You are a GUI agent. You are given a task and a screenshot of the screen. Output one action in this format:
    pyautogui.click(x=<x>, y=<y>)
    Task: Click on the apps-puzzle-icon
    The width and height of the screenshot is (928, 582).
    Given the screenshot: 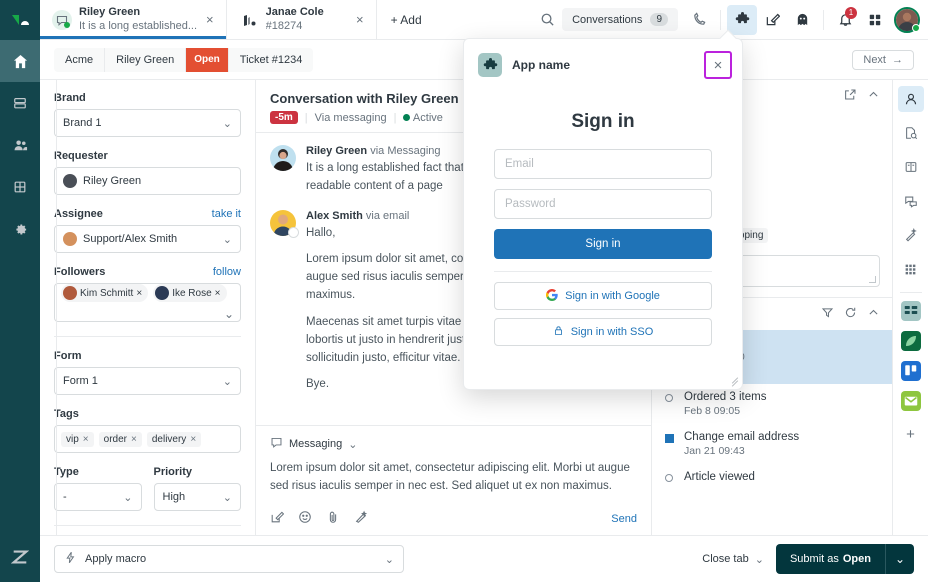 What is the action you would take?
    pyautogui.click(x=742, y=19)
    